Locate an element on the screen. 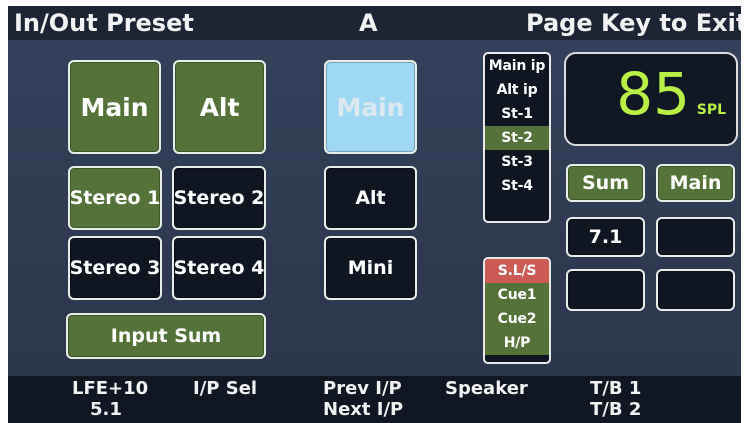  input-list-item: Alt ip is located at coordinates (517, 90).